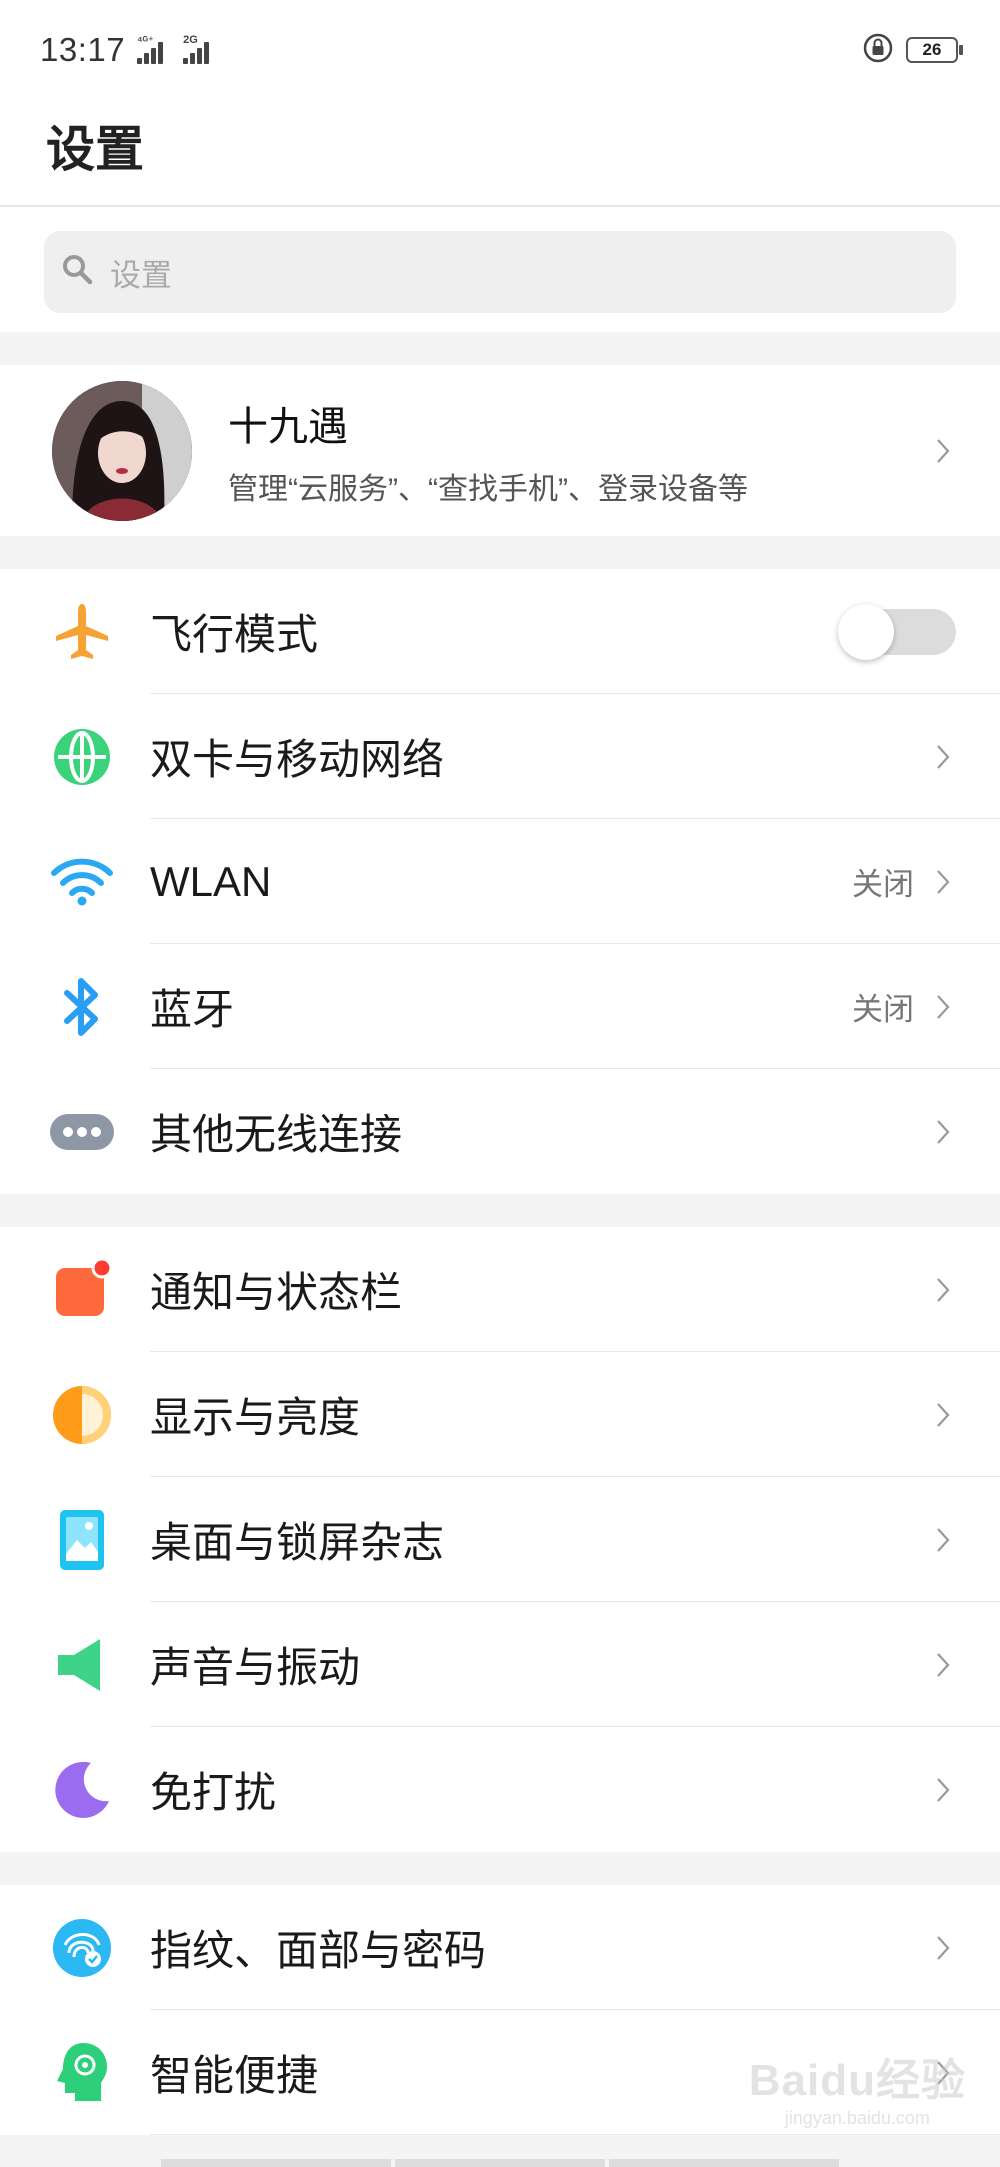  What do you see at coordinates (190, 40) in the screenshot?
I see `signal-2-tag: 2G` at bounding box center [190, 40].